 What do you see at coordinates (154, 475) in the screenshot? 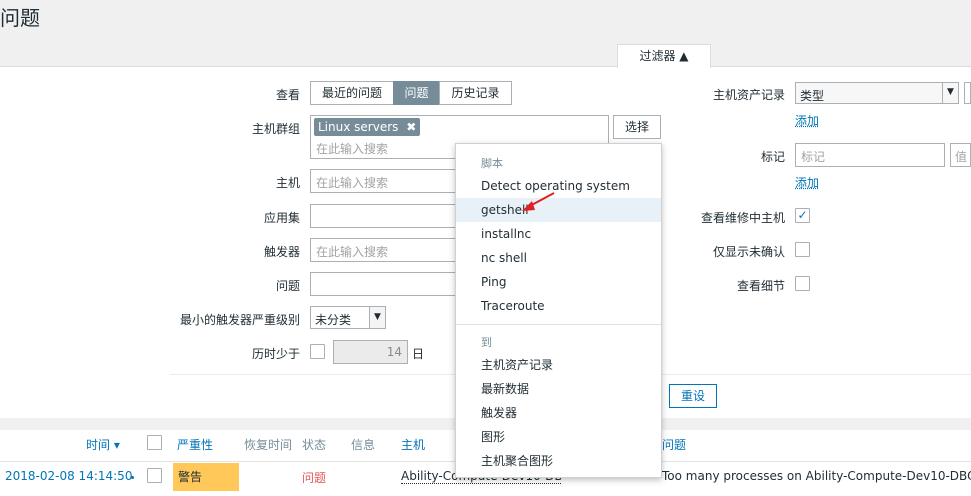
I see `row-checkbox` at bounding box center [154, 475].